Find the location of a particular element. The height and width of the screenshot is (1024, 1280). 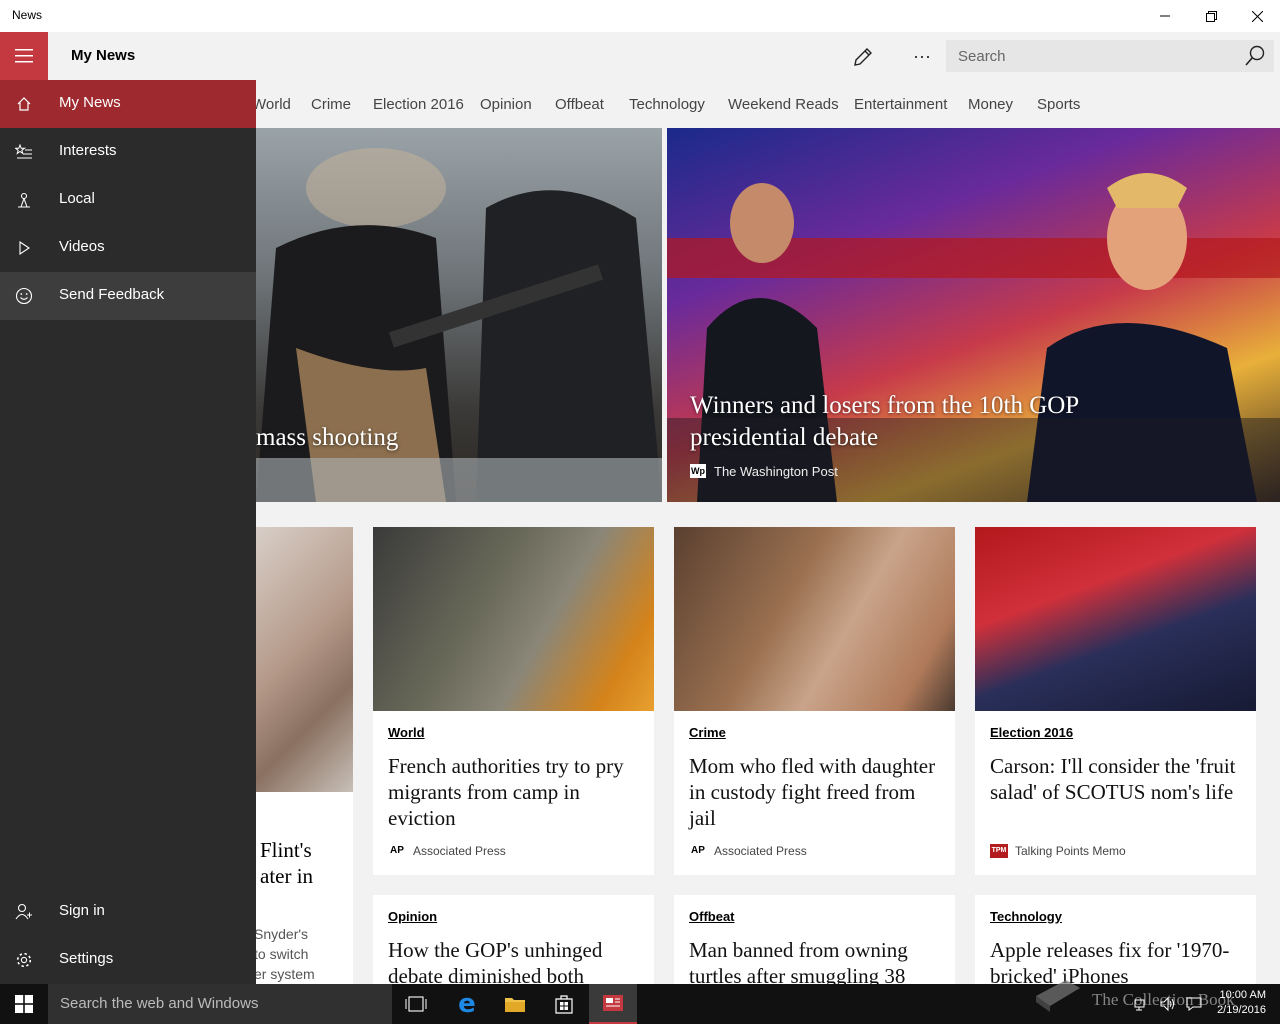

restore-icon is located at coordinates (1211, 16).